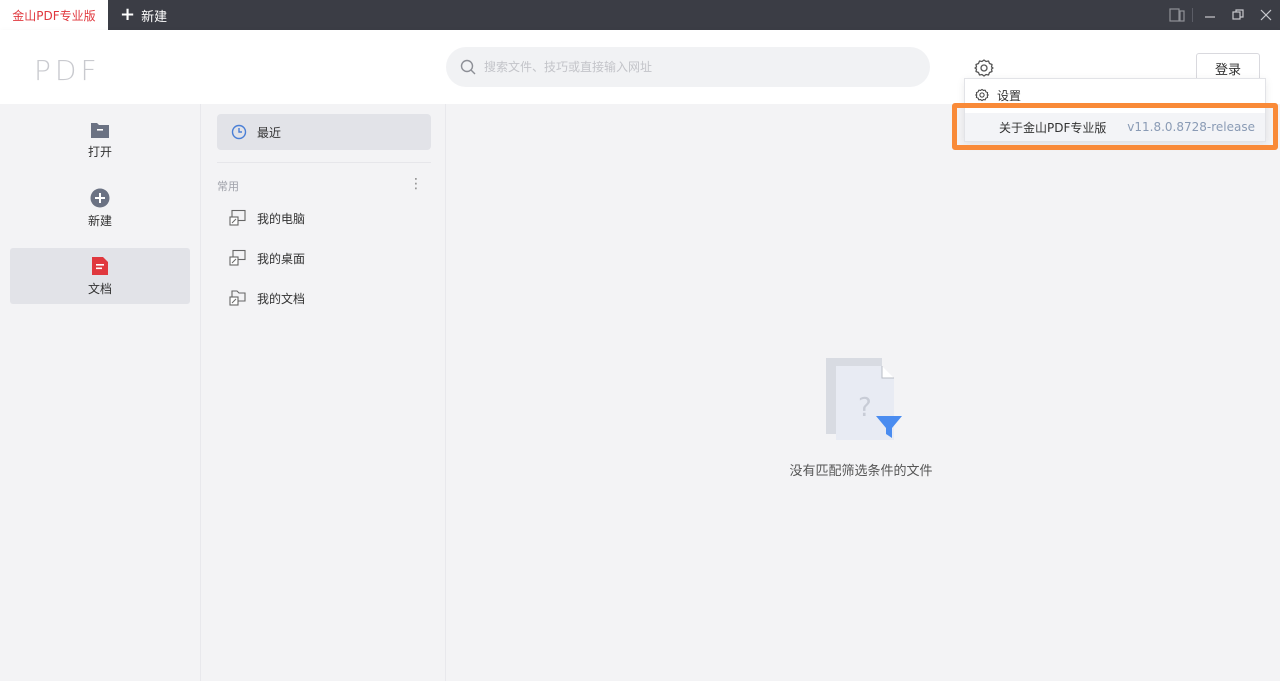 Image resolution: width=1280 pixels, height=681 pixels. I want to click on search-bar, so click(688, 67).